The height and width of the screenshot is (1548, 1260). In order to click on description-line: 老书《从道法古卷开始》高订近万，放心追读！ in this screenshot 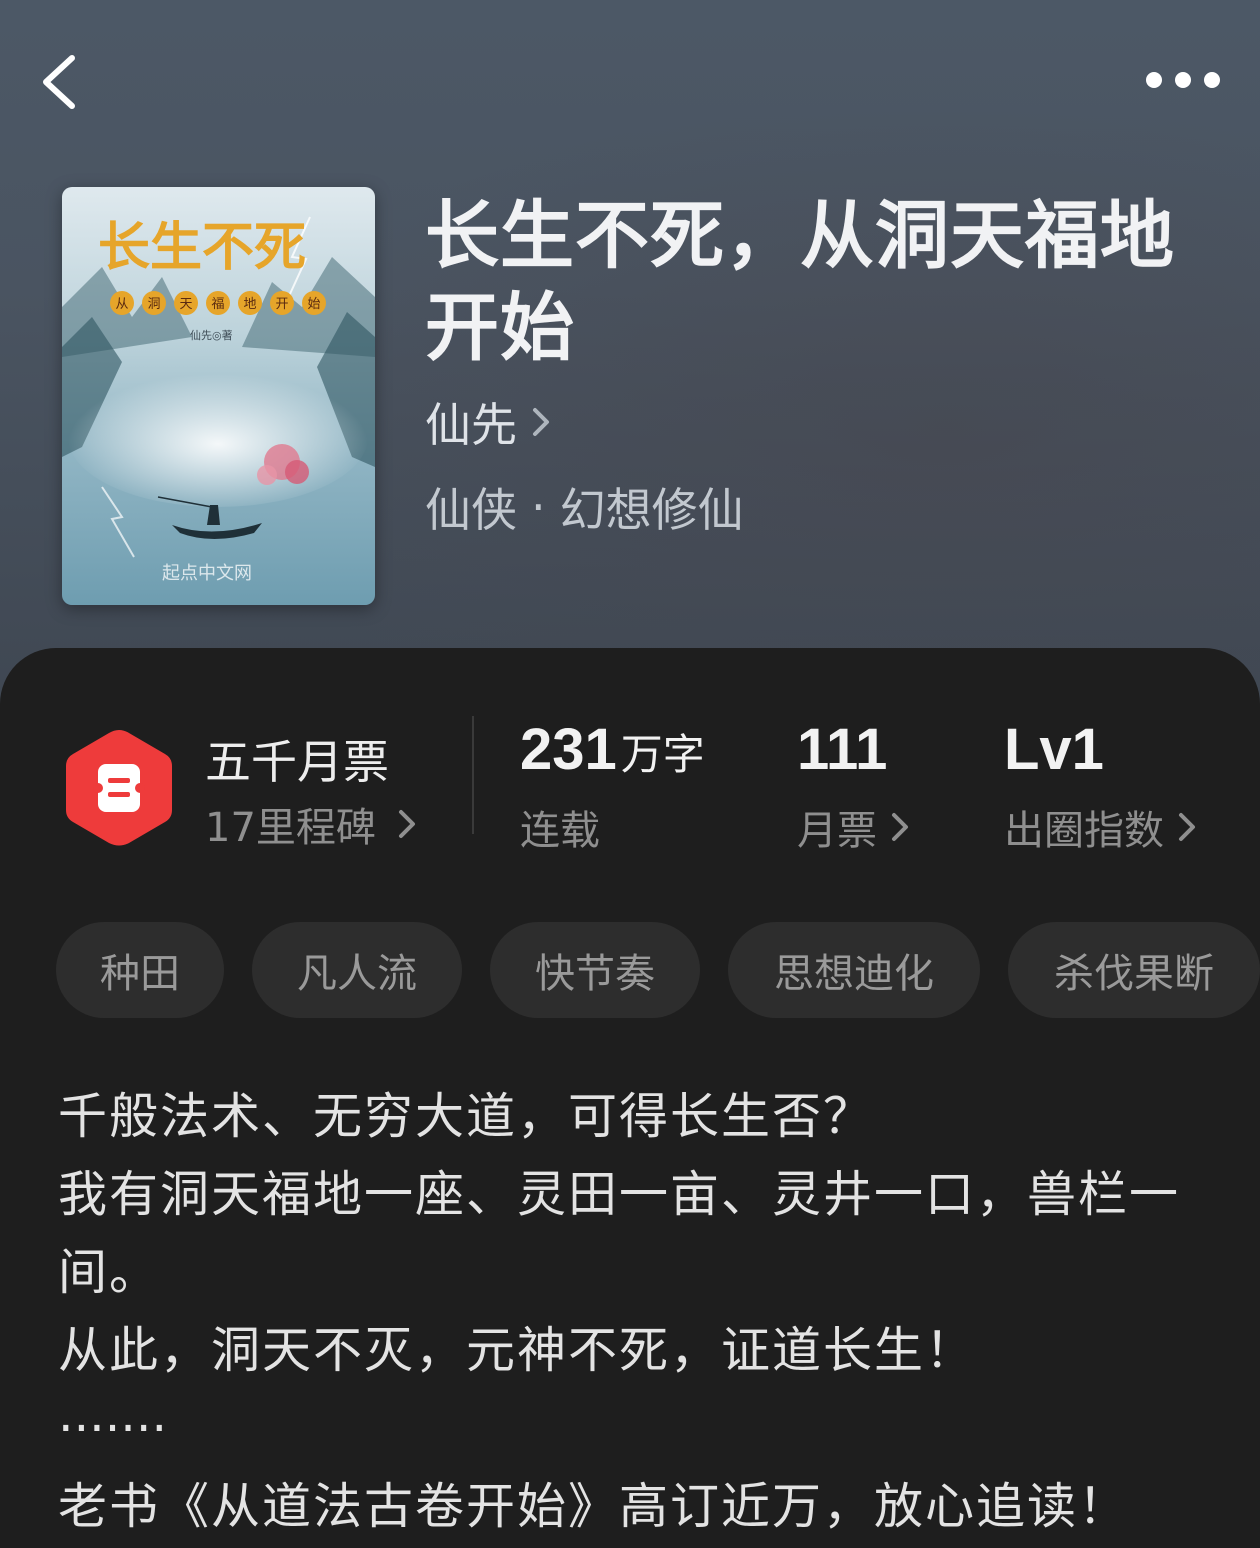, I will do `click(594, 1506)`.